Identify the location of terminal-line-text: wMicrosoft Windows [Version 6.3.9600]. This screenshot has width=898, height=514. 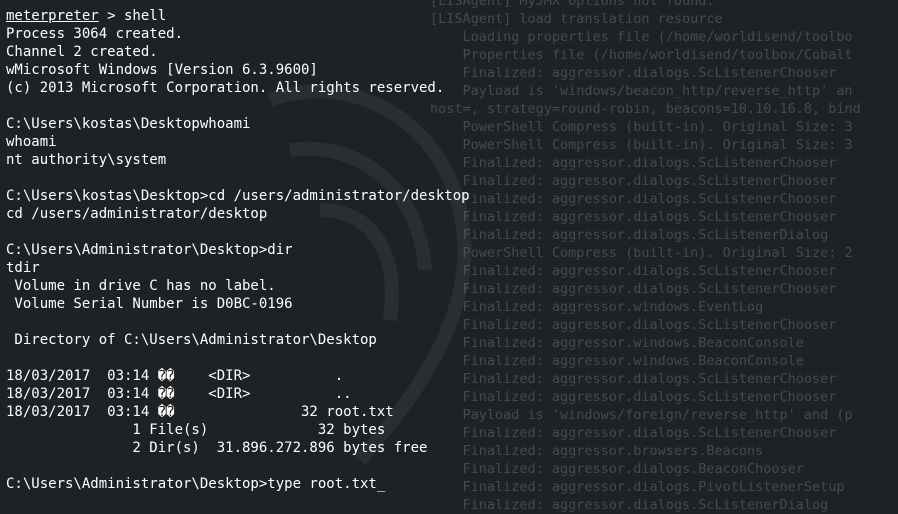
(162, 70).